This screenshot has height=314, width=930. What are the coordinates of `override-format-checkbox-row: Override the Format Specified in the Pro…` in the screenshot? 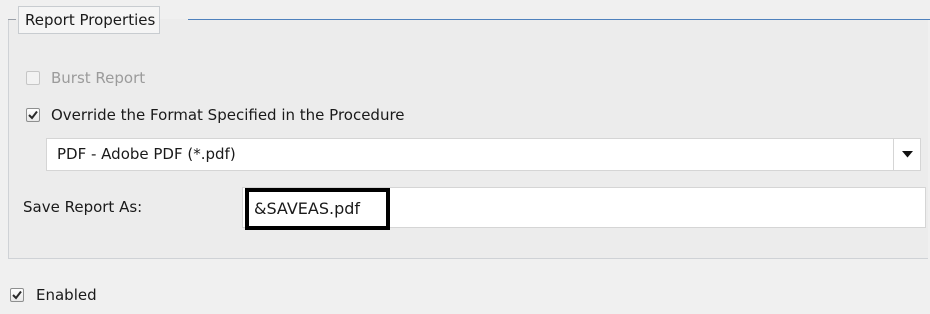 It's located at (215, 115).